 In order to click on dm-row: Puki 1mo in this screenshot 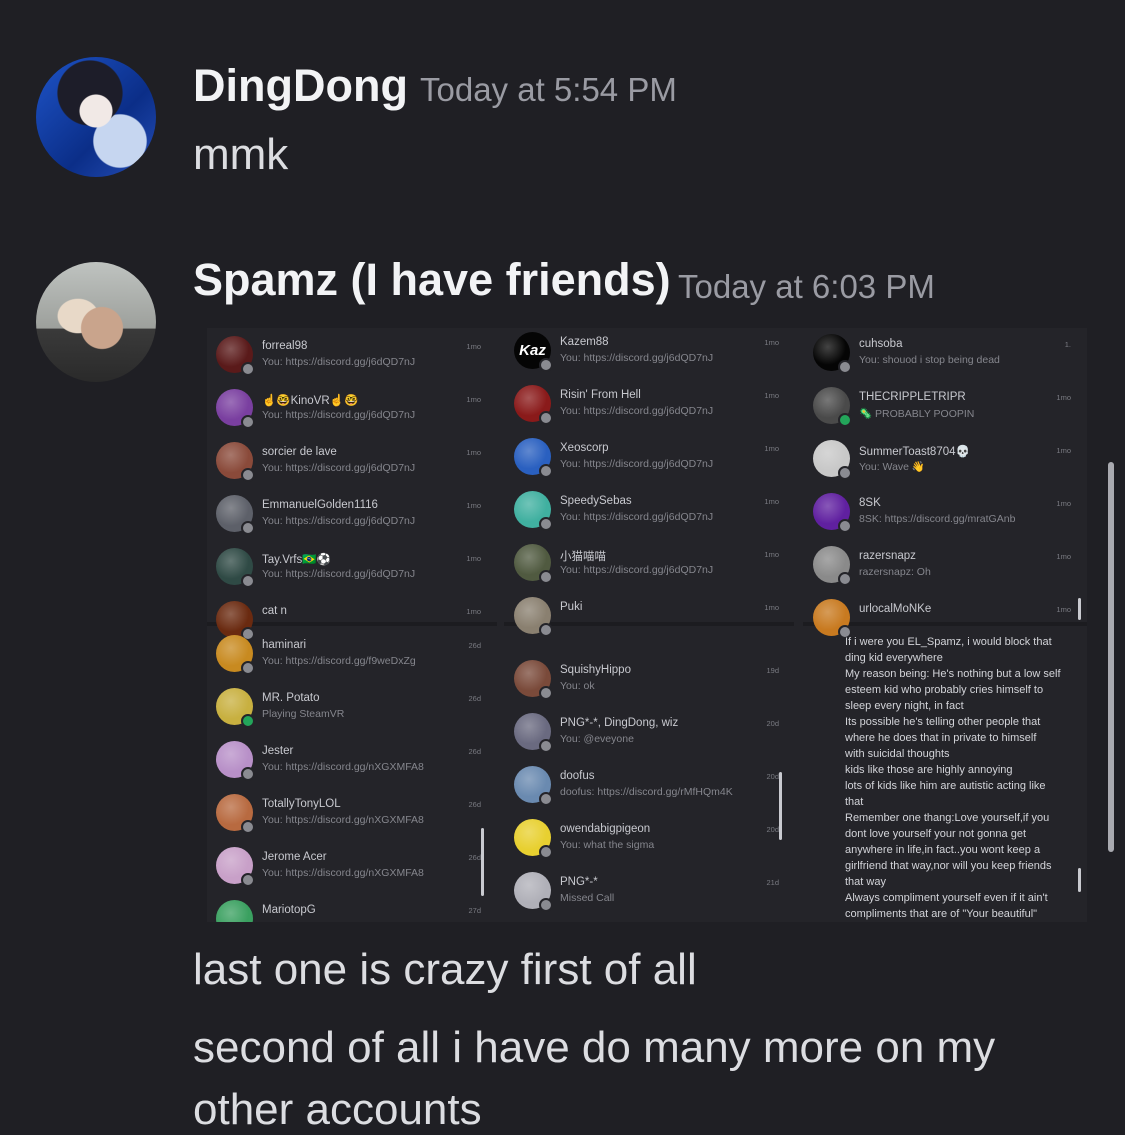, I will do `click(650, 619)`.